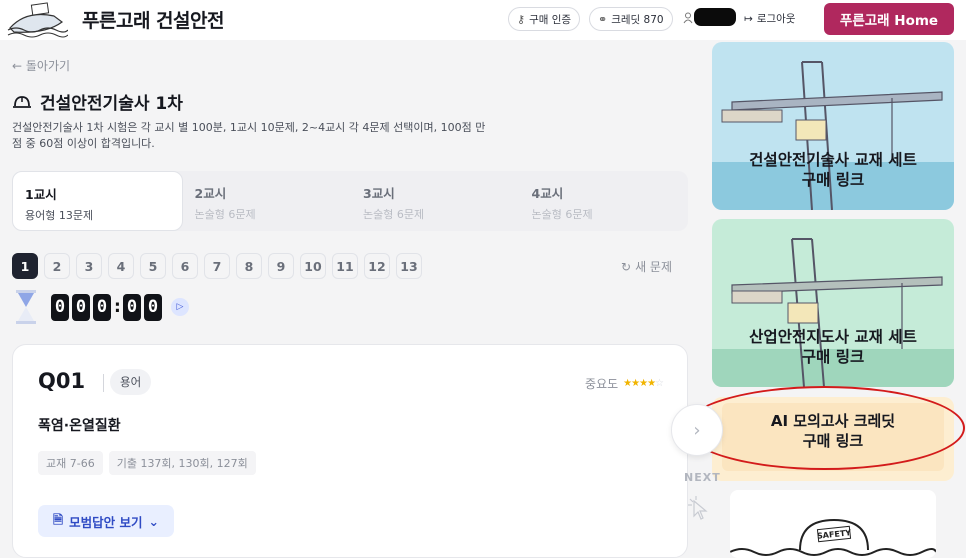 Image resolution: width=966 pixels, height=558 pixels. What do you see at coordinates (833, 303) in the screenshot?
I see `ad-industrial-safety-books: 산업안전지도사 교재 세트 구매 링크` at bounding box center [833, 303].